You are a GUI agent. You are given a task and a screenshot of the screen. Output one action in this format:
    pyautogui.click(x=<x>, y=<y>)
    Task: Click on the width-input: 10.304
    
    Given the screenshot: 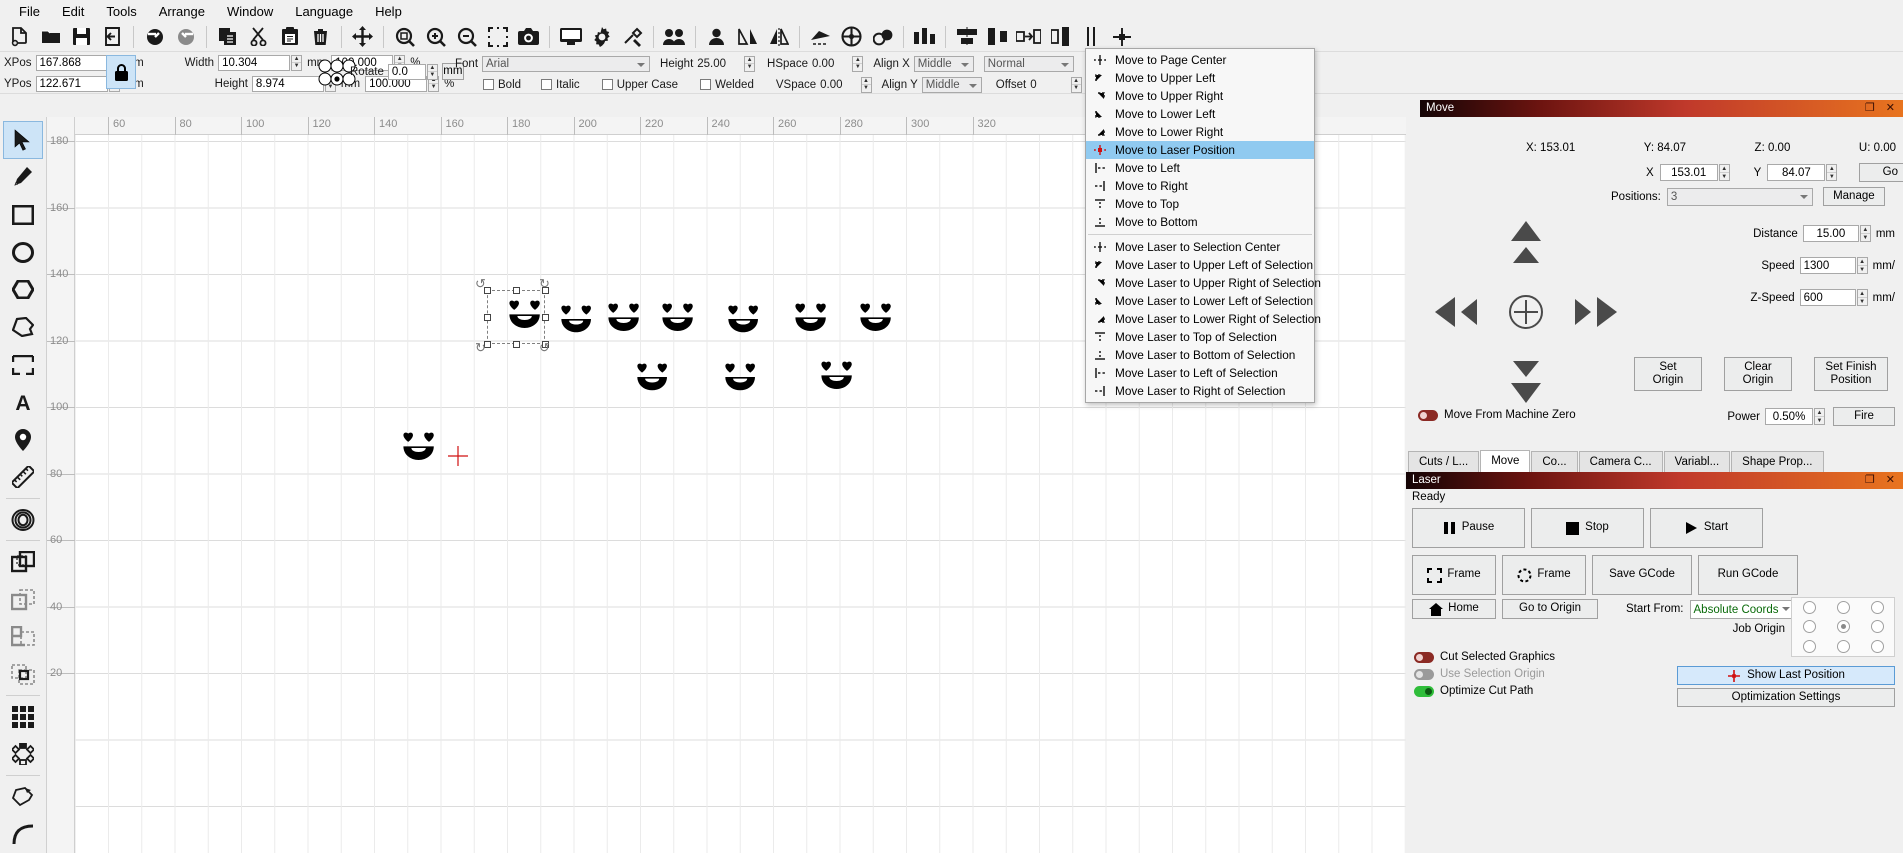 What is the action you would take?
    pyautogui.click(x=254, y=62)
    